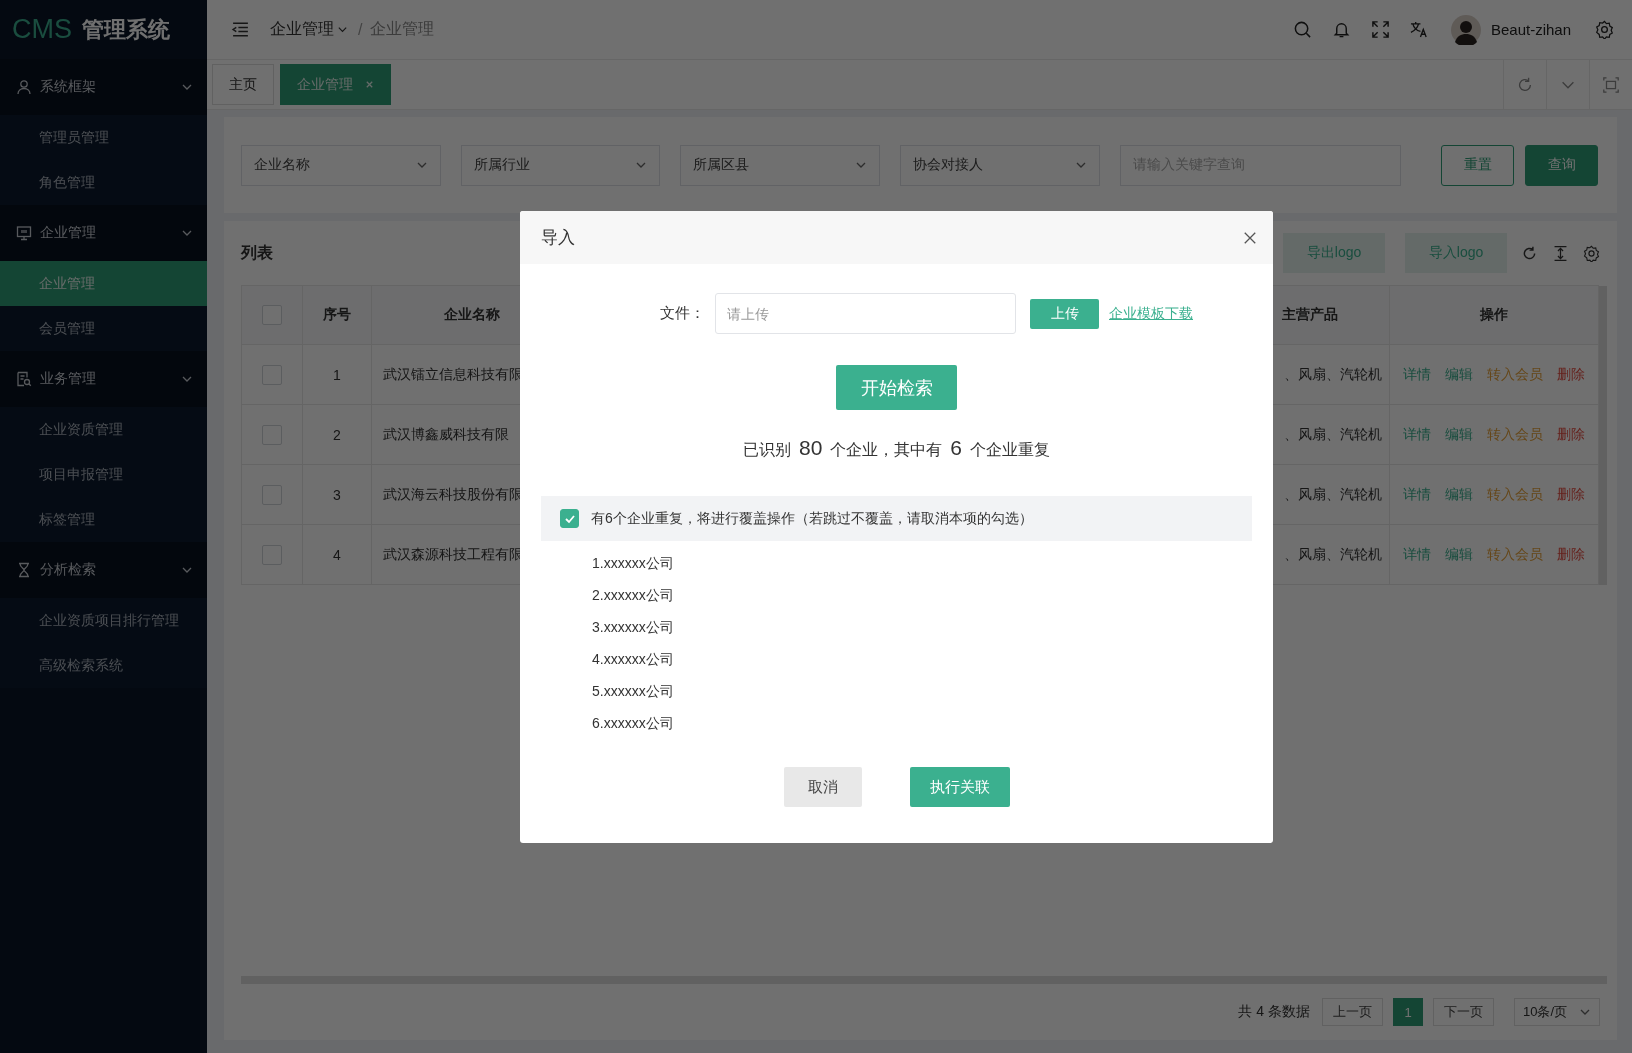 This screenshot has height=1053, width=1632. I want to click on maximize-icon, so click(1611, 84).